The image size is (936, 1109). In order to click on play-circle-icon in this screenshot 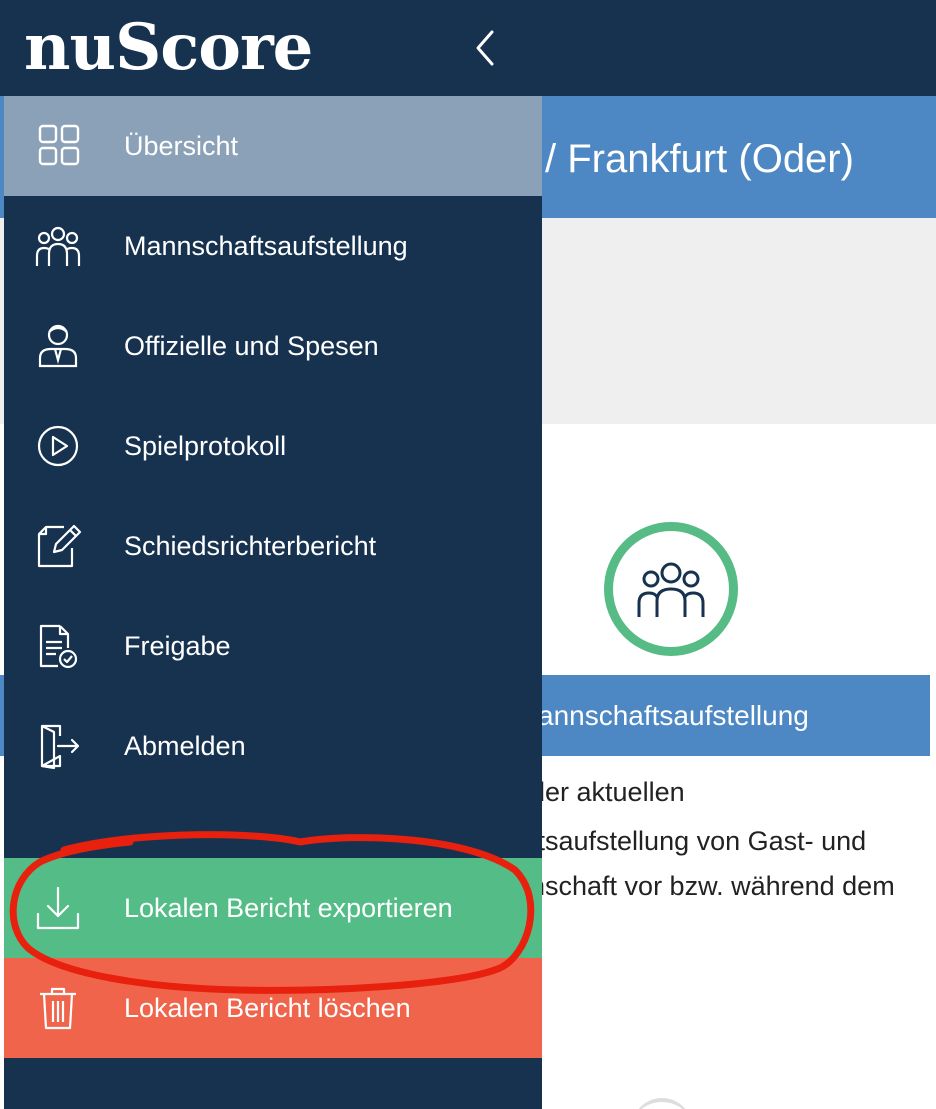, I will do `click(58, 446)`.